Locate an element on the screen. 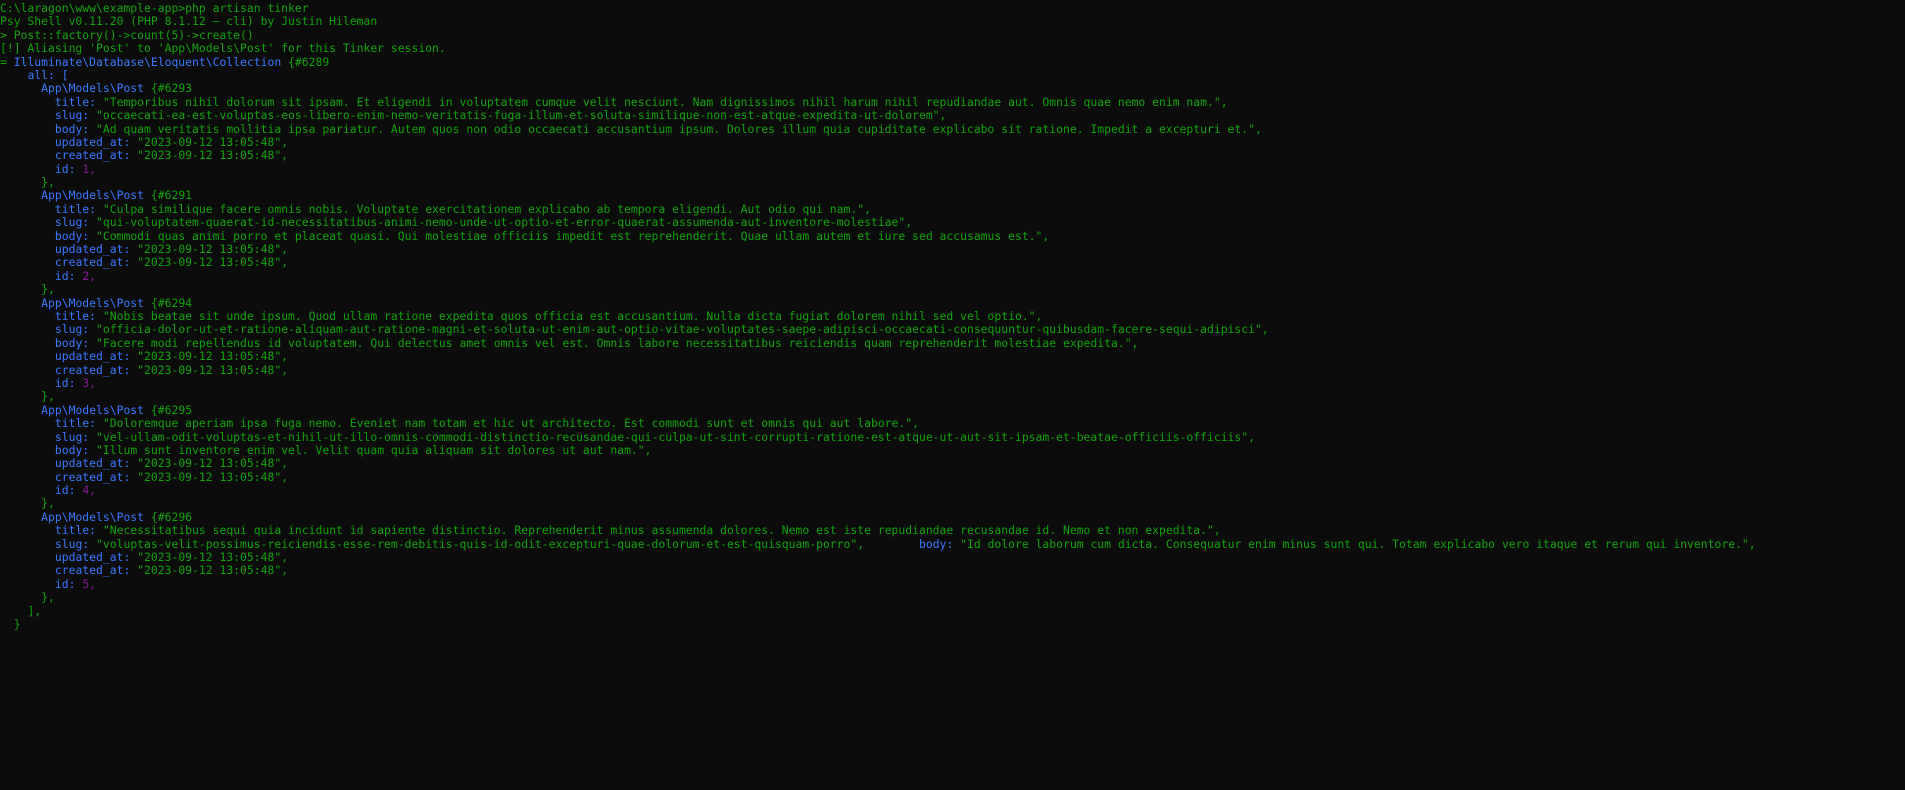 This screenshot has width=1905, height=790. post-id-line: id: 2, is located at coordinates (952, 275).